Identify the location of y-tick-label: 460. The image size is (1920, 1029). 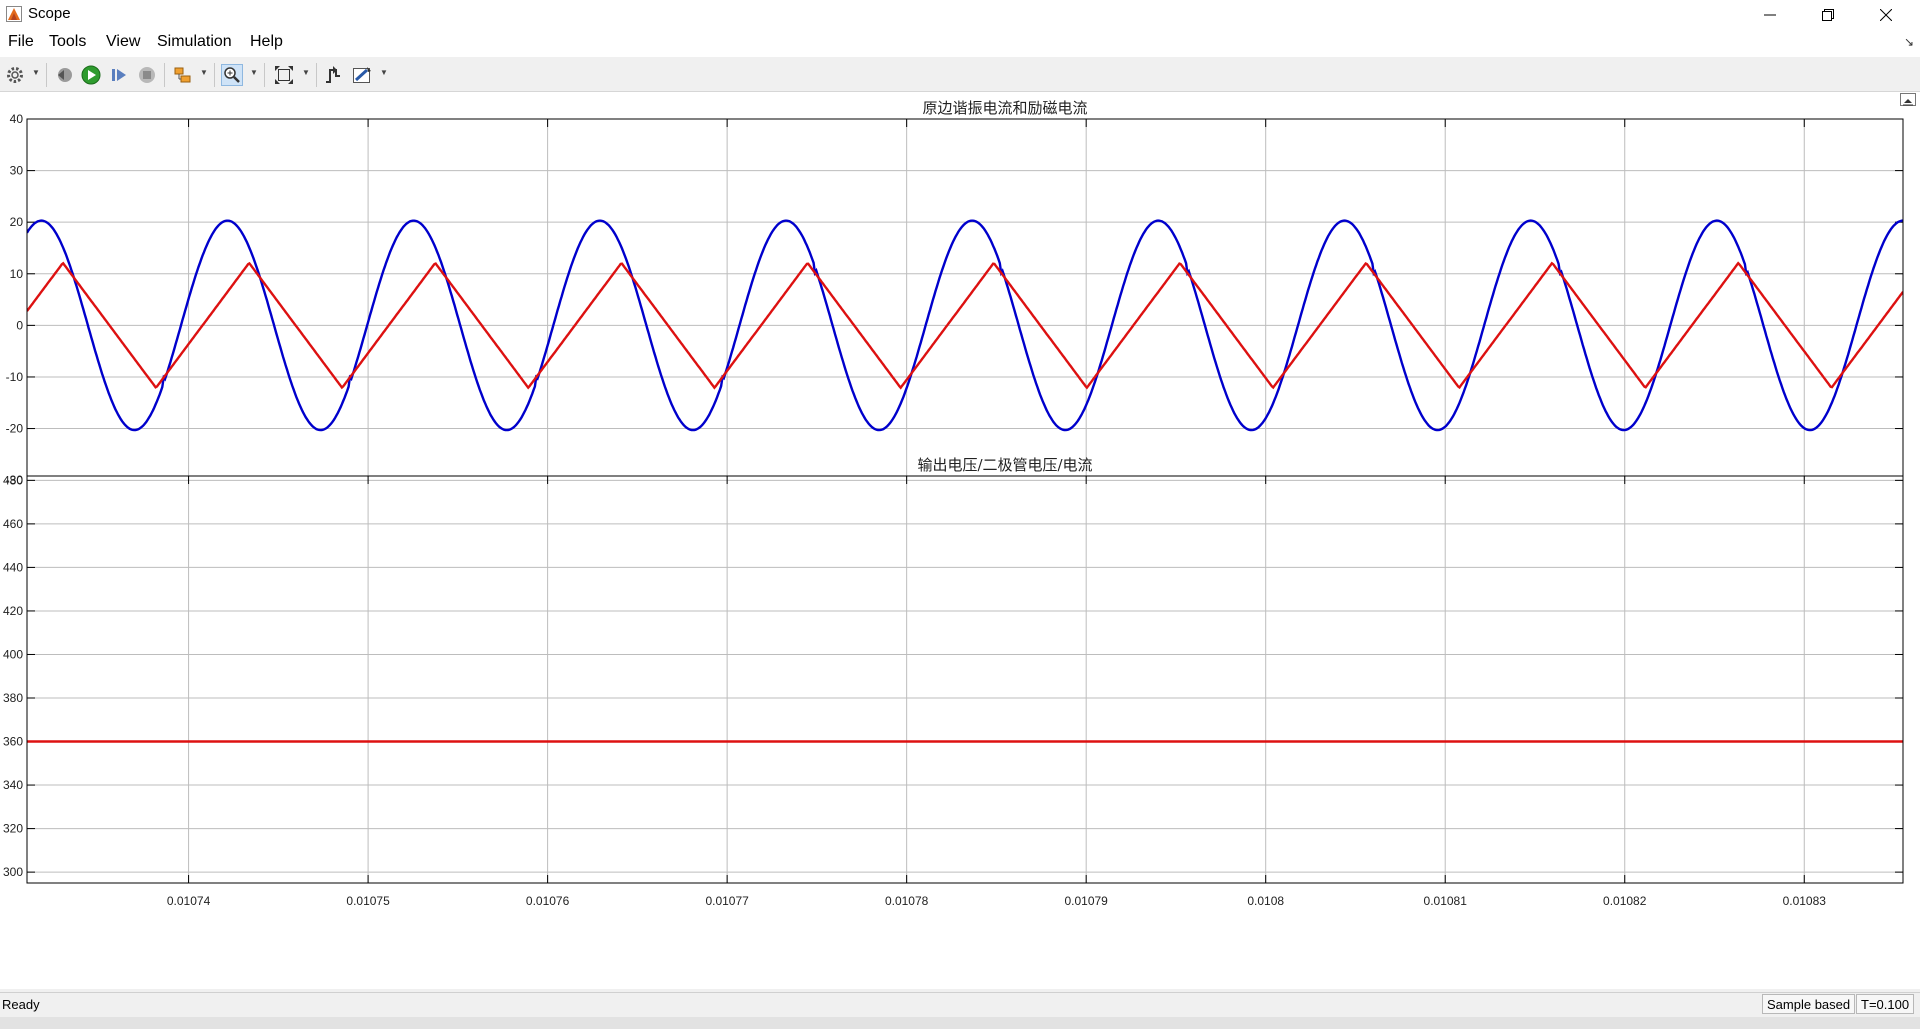
(13, 524).